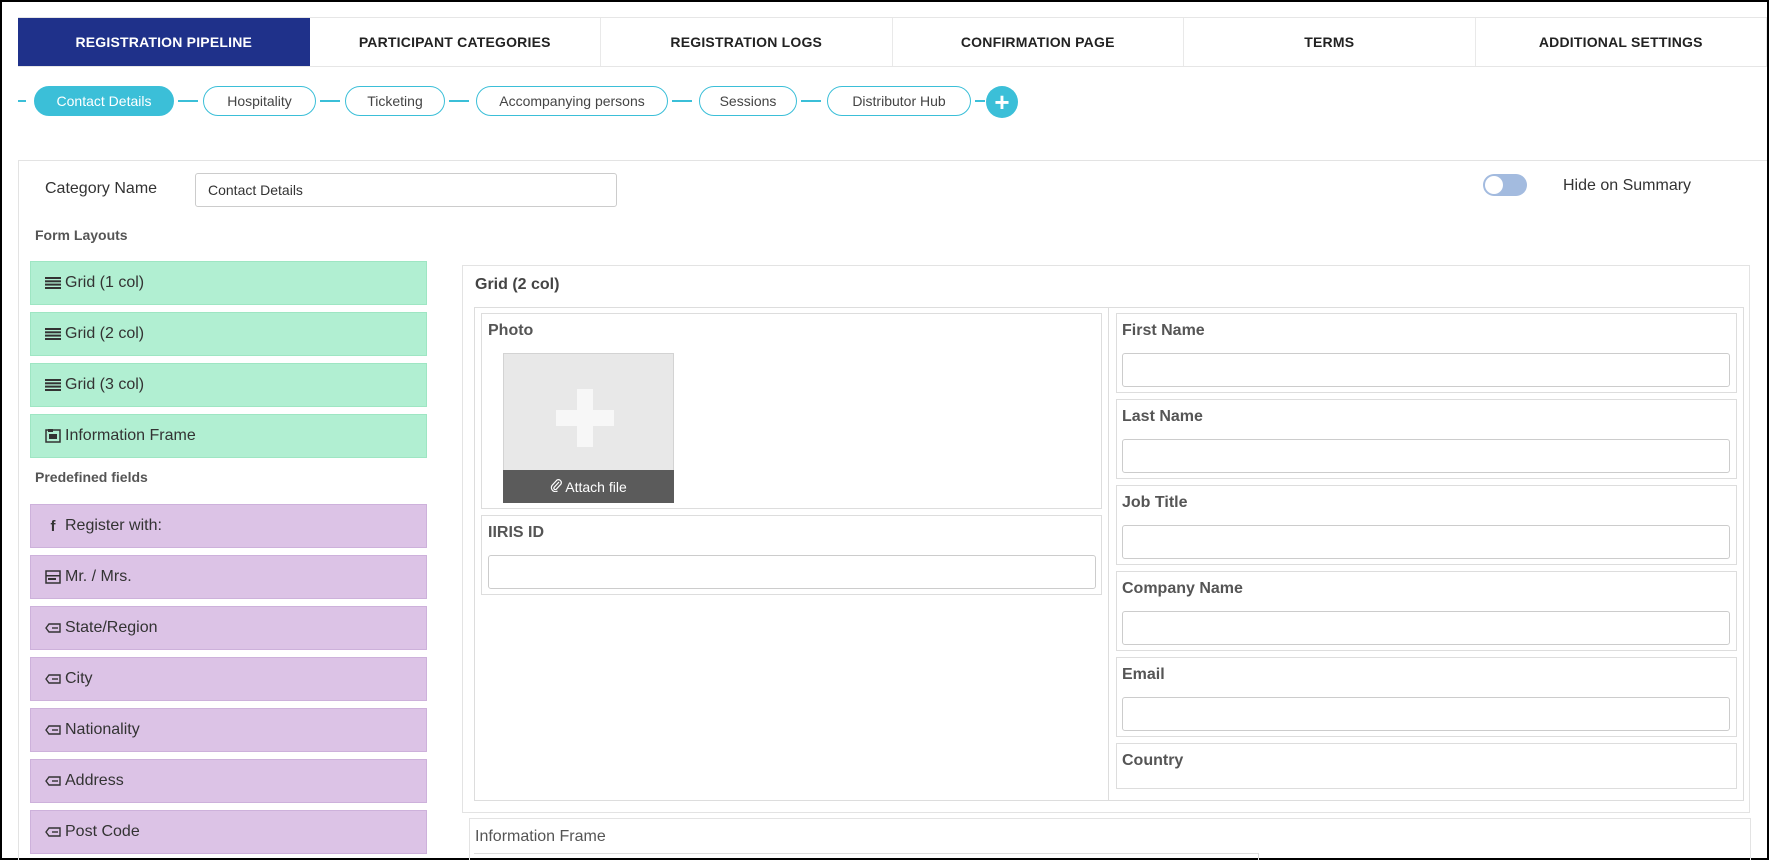  What do you see at coordinates (1426, 628) in the screenshot?
I see `company-name-input` at bounding box center [1426, 628].